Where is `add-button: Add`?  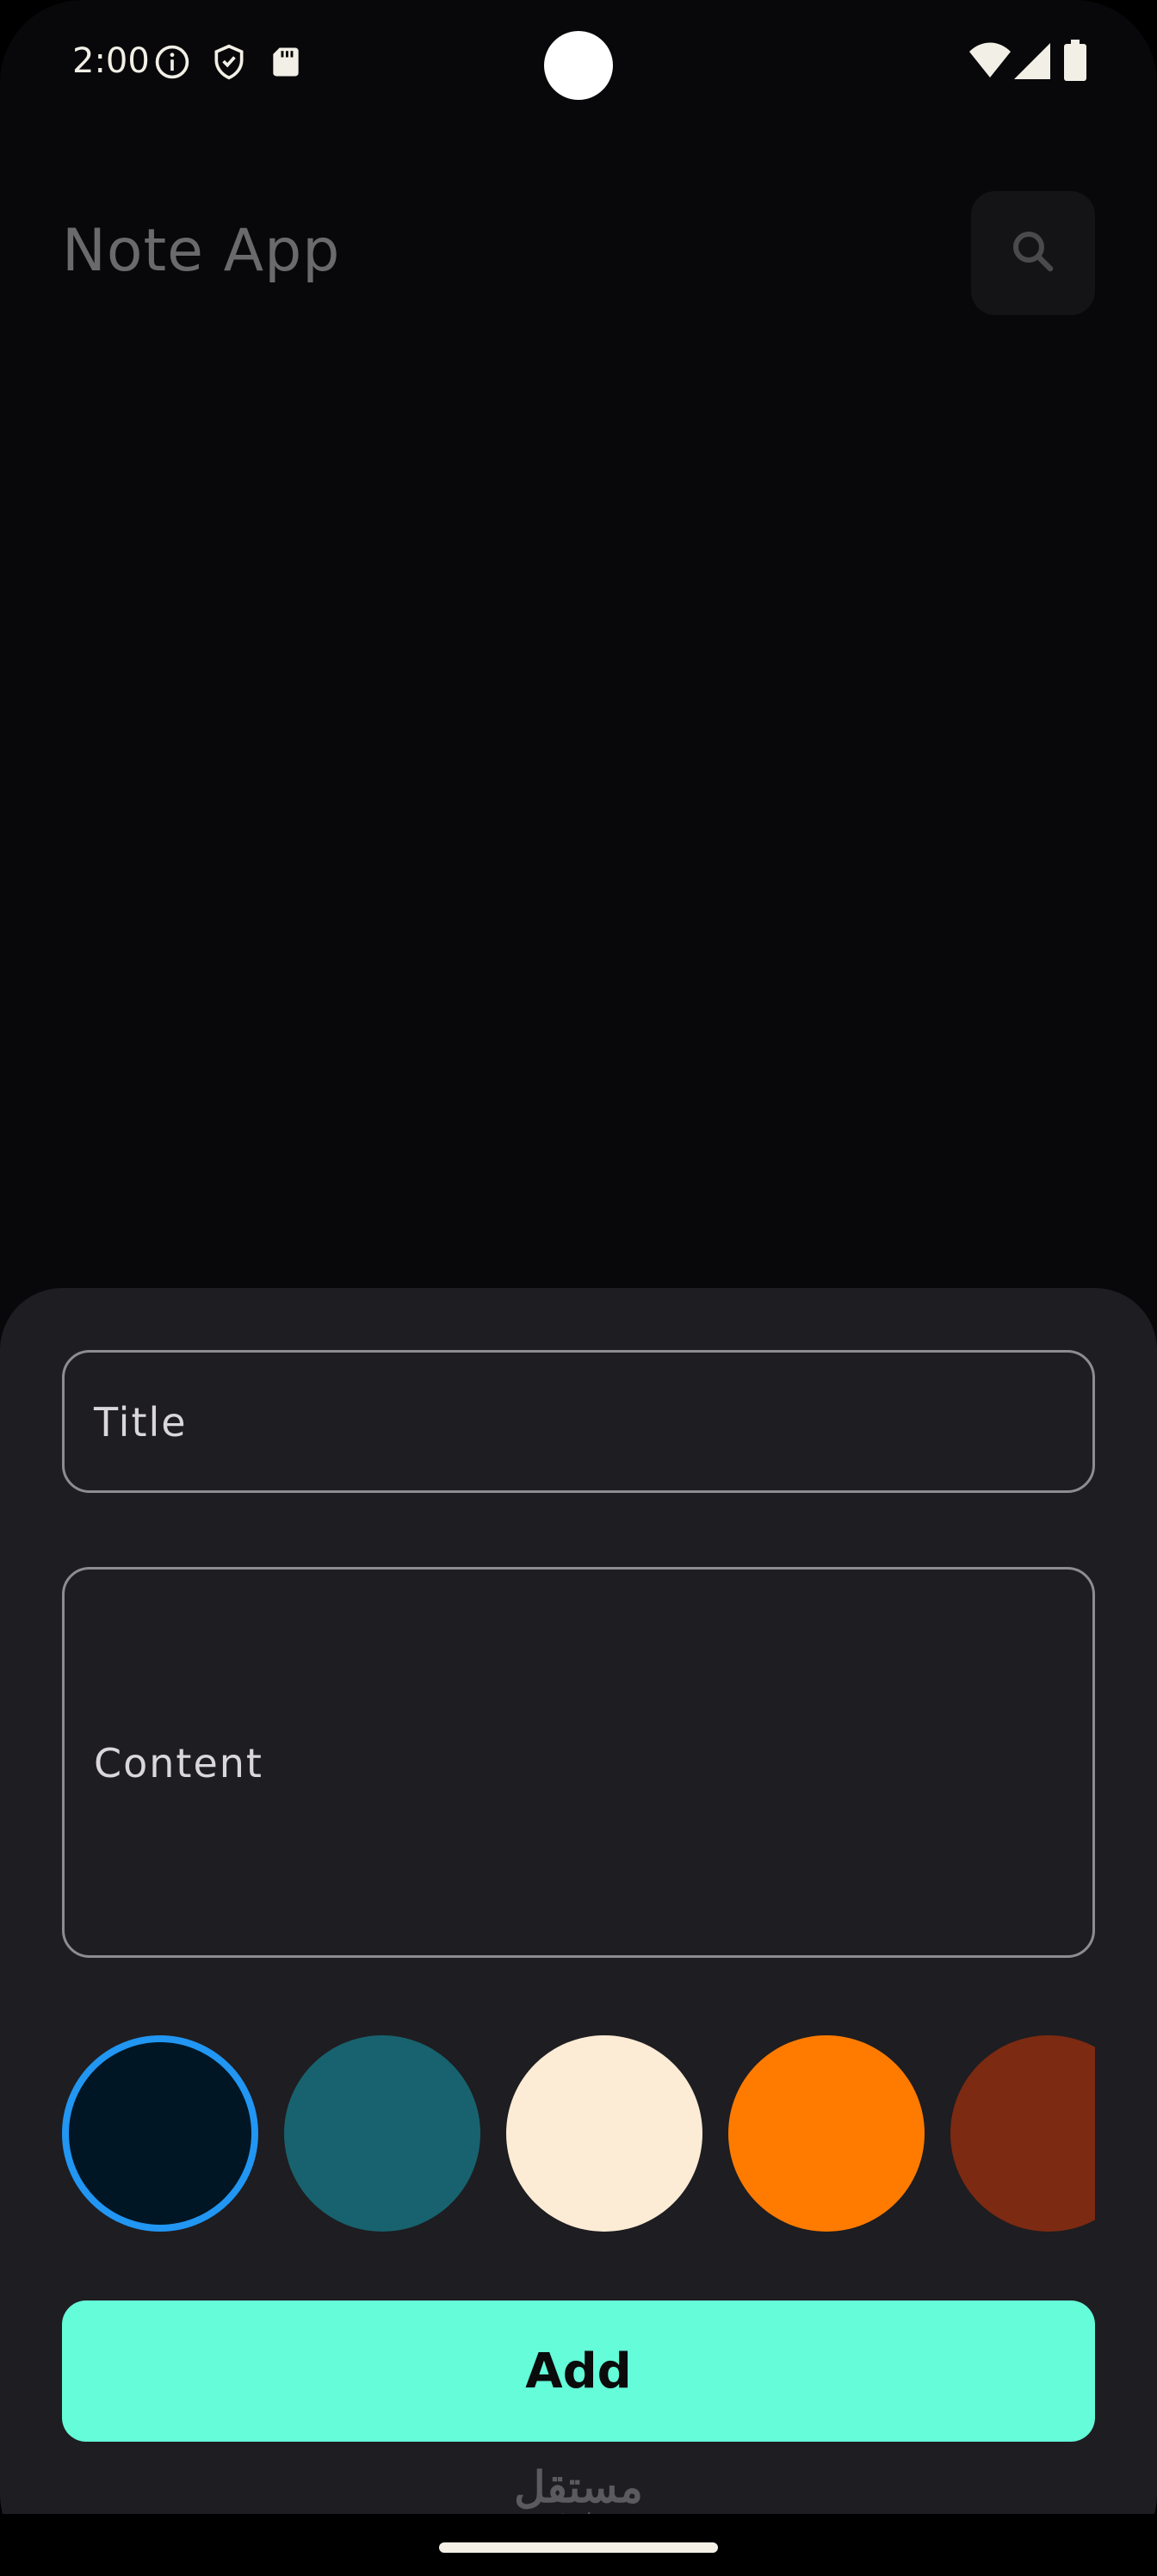
add-button: Add is located at coordinates (579, 2371).